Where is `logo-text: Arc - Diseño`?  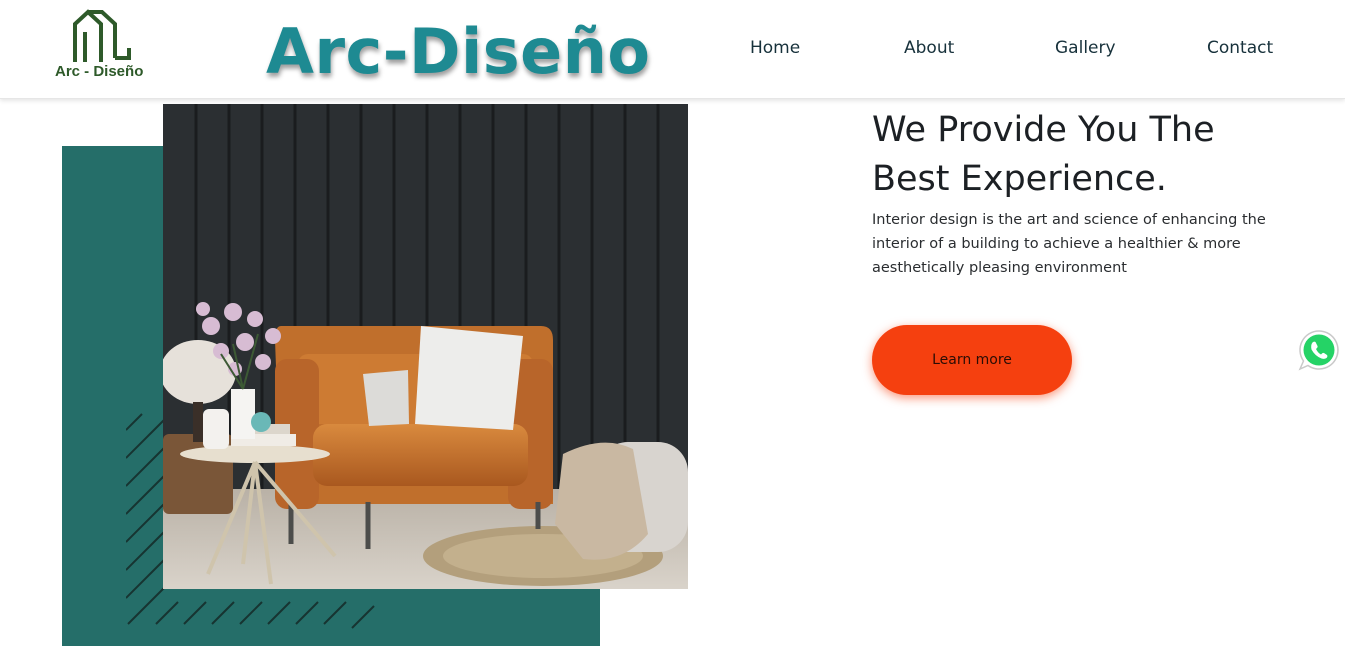
logo-text: Arc - Diseño is located at coordinates (99, 71).